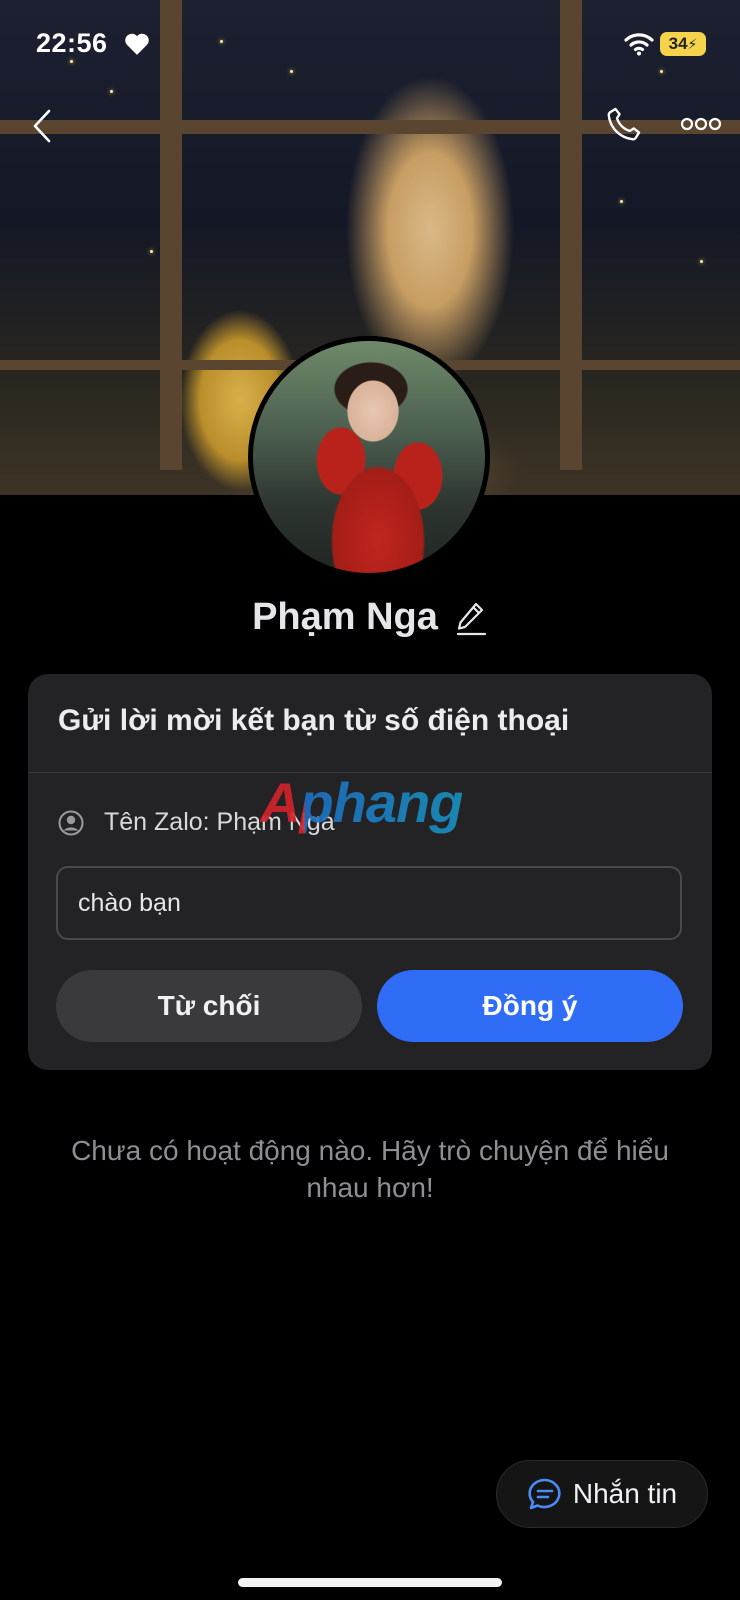 The image size is (740, 1600). I want to click on message-button-label: Nhắn tin, so click(625, 1493).